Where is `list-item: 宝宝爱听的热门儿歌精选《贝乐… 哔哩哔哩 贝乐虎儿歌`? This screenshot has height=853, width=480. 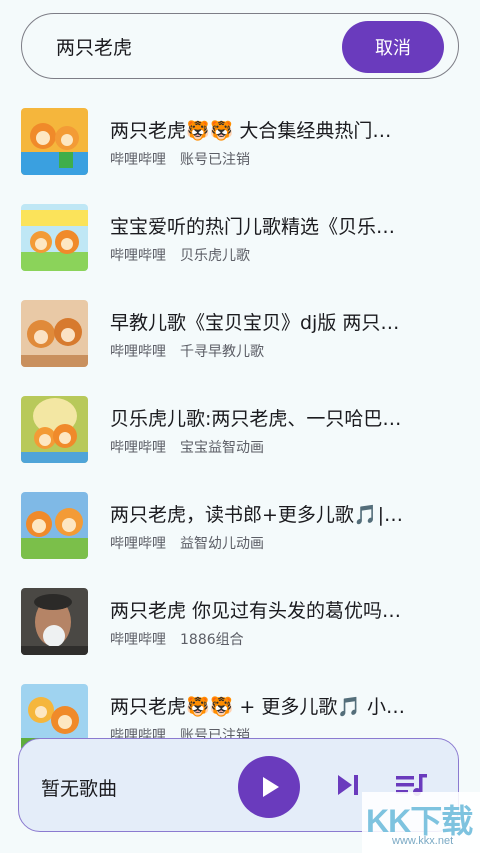
list-item: 宝宝爱听的热门儿歌精选《贝乐… 哔哩哔哩 贝乐虎儿歌 is located at coordinates (240, 238).